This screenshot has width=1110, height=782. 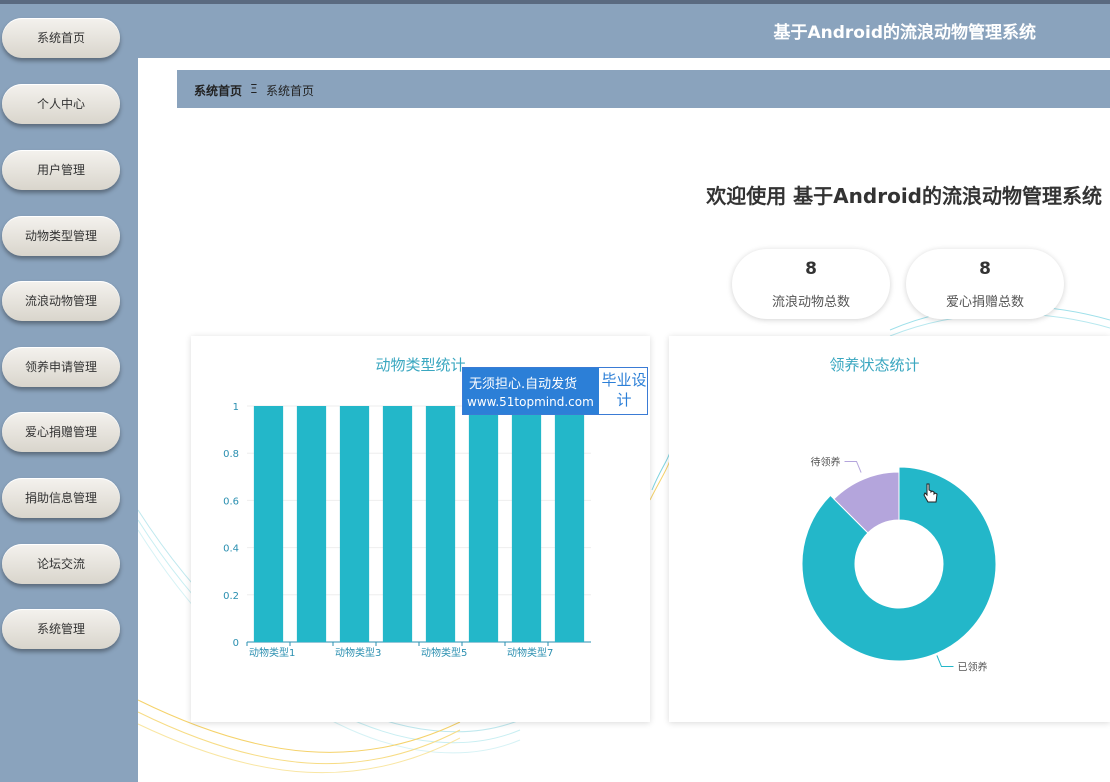 I want to click on watermark-line1: 无须担心.自动发货, so click(x=523, y=384).